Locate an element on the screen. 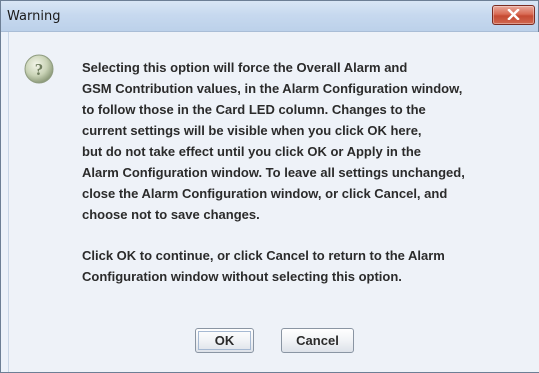  title-bar: Warning is located at coordinates (269, 16).